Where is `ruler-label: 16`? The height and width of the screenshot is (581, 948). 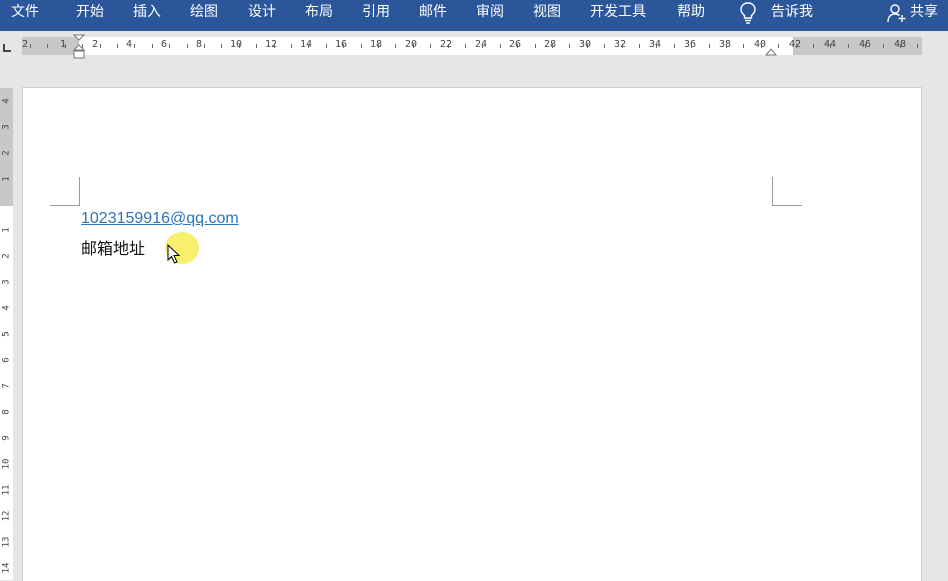
ruler-label: 16 is located at coordinates (341, 44).